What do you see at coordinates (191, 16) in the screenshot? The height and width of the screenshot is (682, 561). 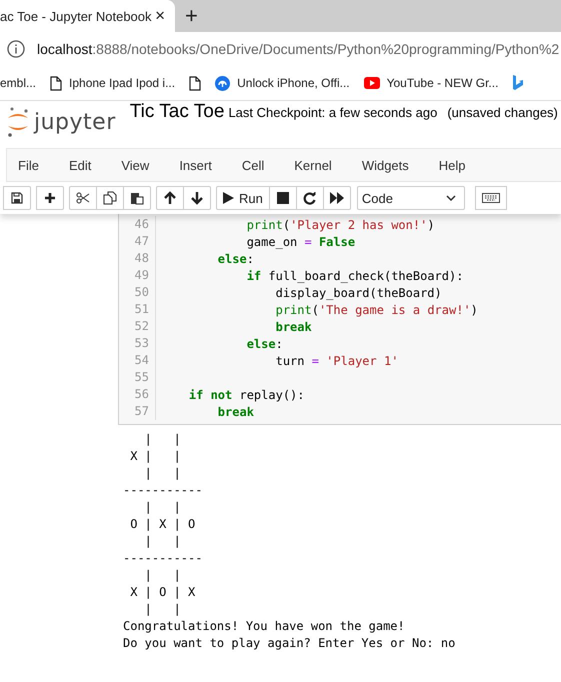 I see `new-tab-button: +` at bounding box center [191, 16].